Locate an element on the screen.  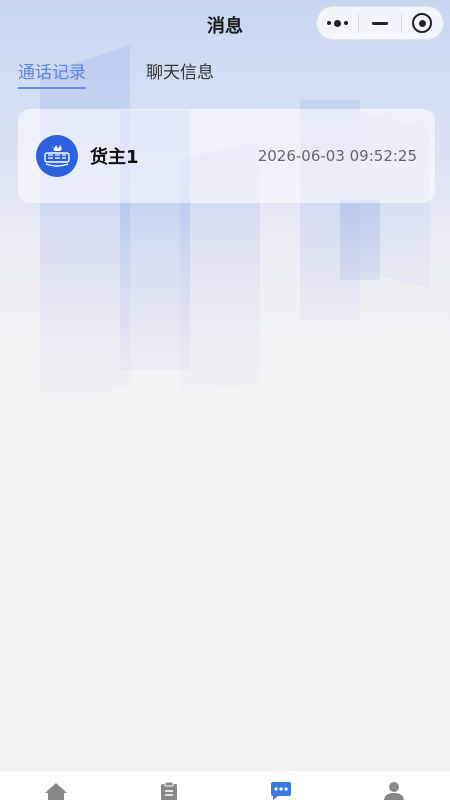
bottom-tab-bar is located at coordinates (225, 785).